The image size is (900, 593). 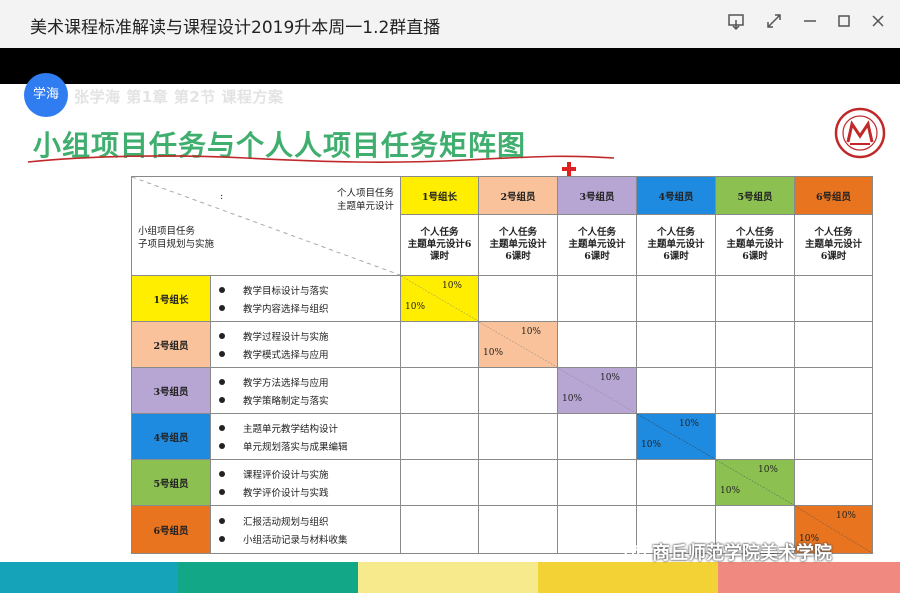 I want to click on col-header-6: 6号组员, so click(x=833, y=195).